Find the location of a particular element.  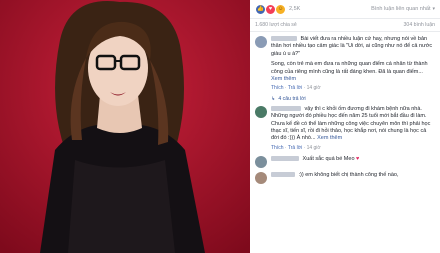

haha-icon: ☺ is located at coordinates (280, 9).